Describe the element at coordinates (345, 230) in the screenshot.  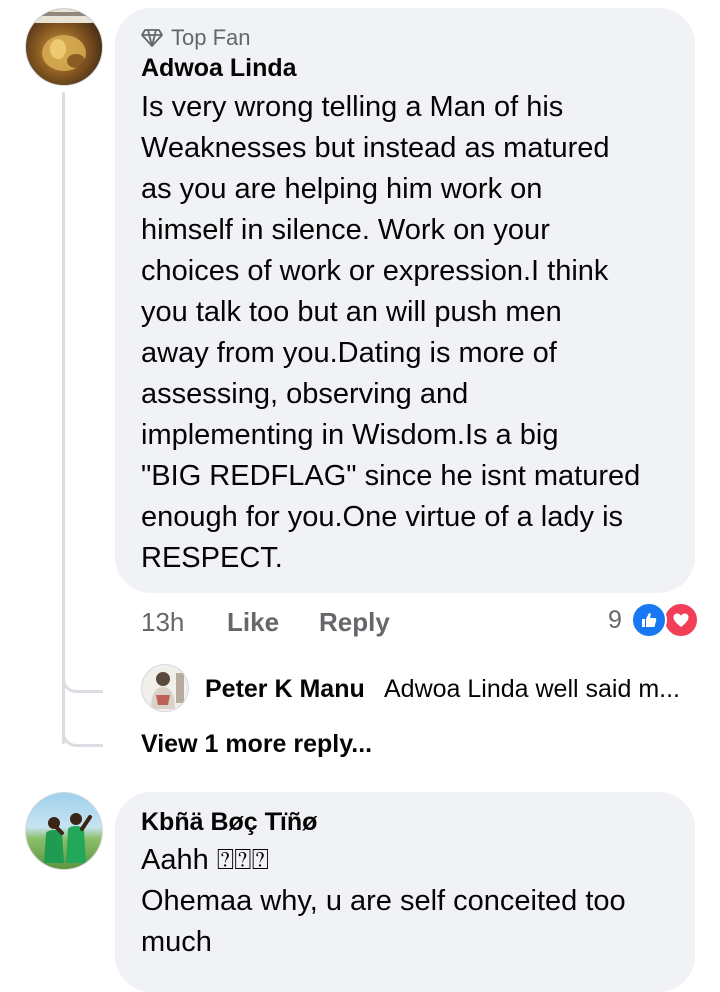
I see `comment-line: himself in silence. Work on your` at that location.